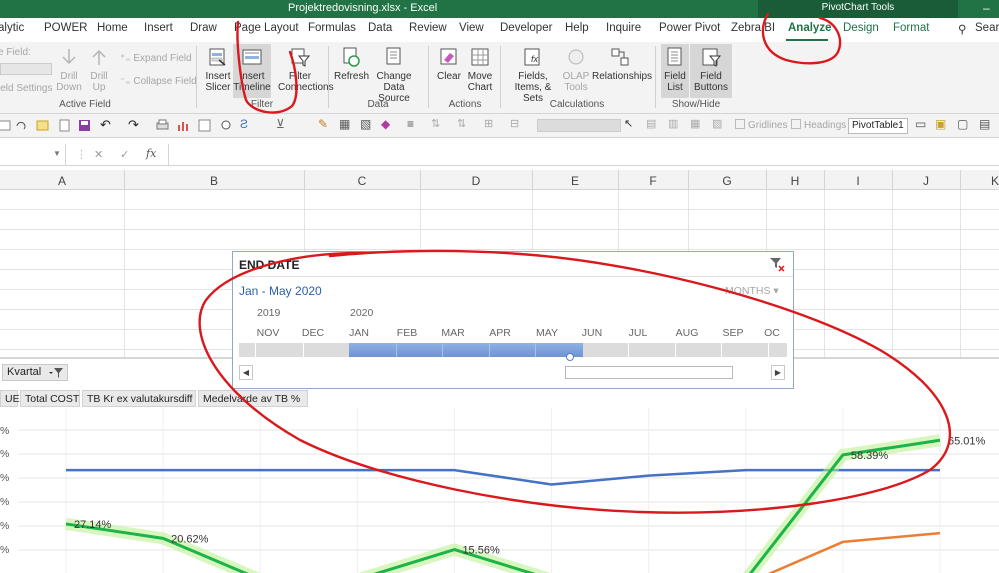  I want to click on pointer-icon: ↖, so click(630, 123).